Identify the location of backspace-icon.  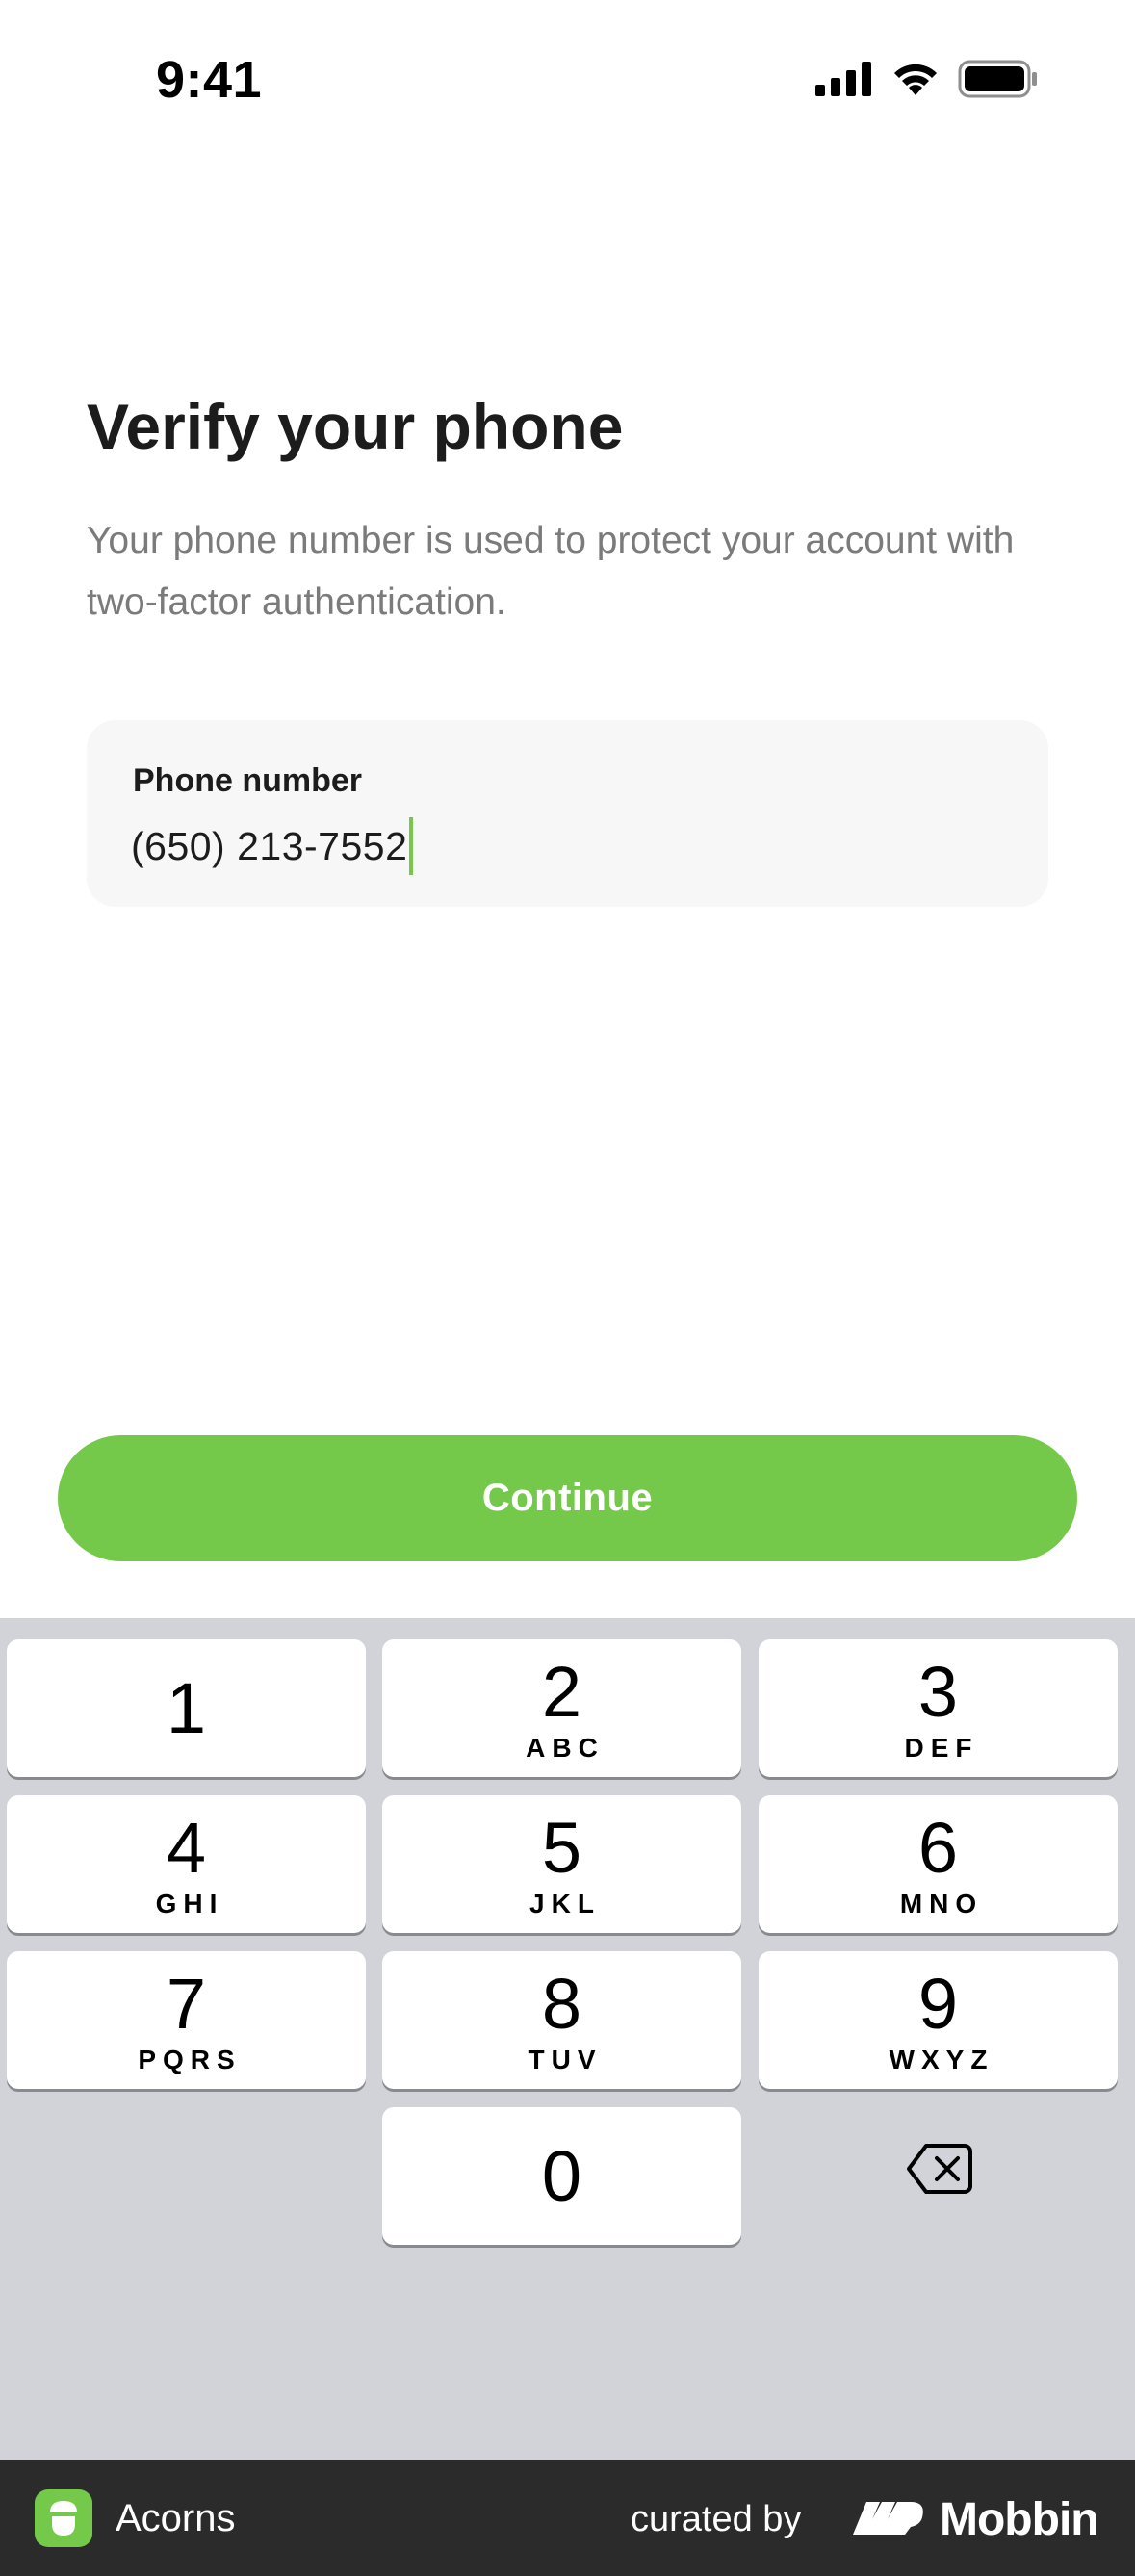
(939, 2171).